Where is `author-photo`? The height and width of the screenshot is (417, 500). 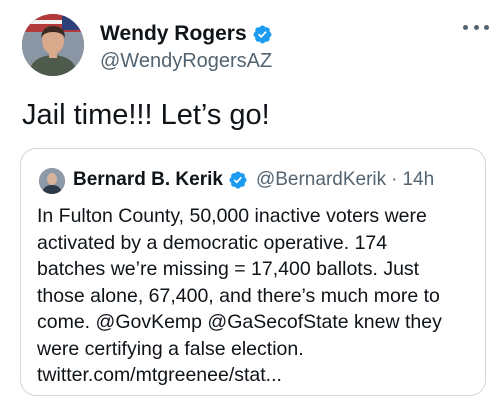
author-photo is located at coordinates (53, 45).